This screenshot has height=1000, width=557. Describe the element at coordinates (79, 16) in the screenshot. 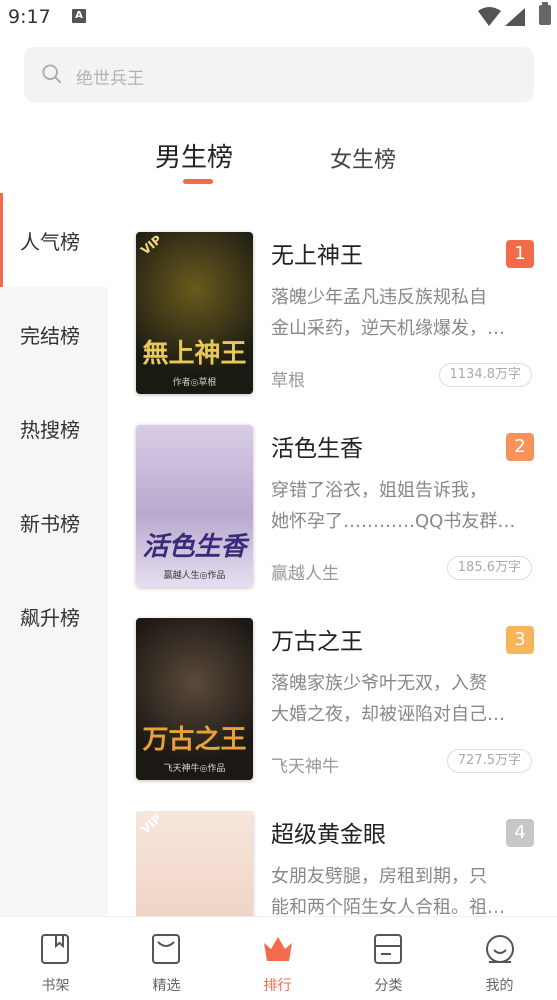

I see `notification-icon: A` at that location.